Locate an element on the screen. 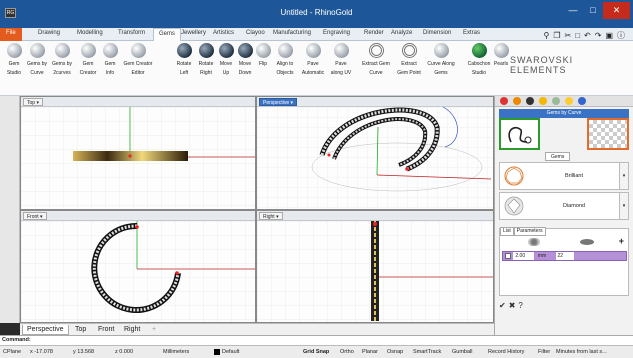  gems-by-2curves-button: Gems by 2curves is located at coordinates (62, 59).